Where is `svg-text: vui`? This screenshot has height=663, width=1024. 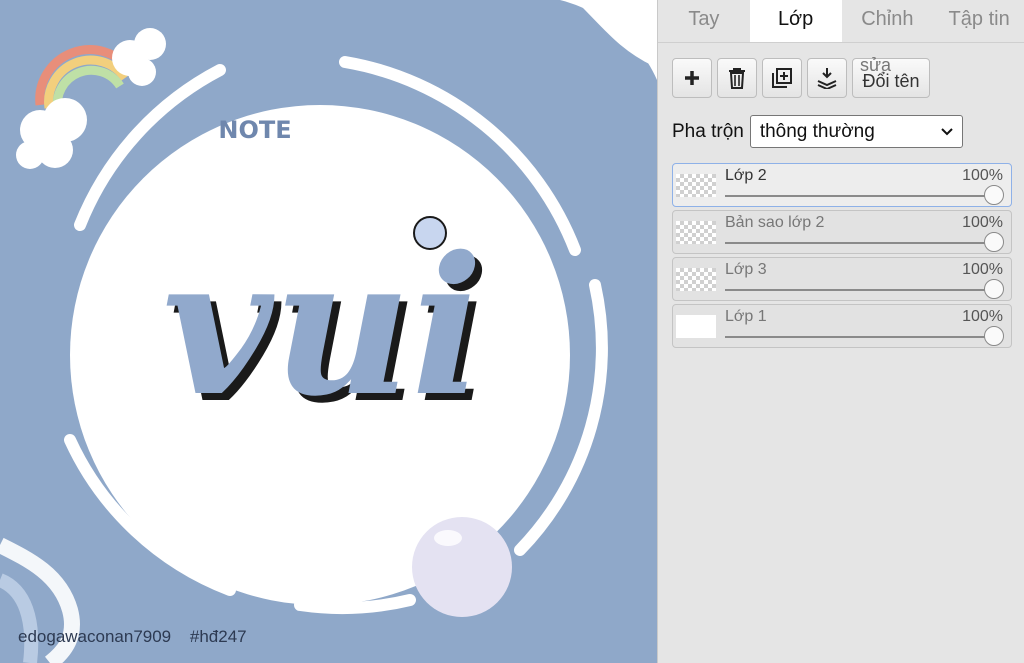
svg-text: vui is located at coordinates (323, 326).